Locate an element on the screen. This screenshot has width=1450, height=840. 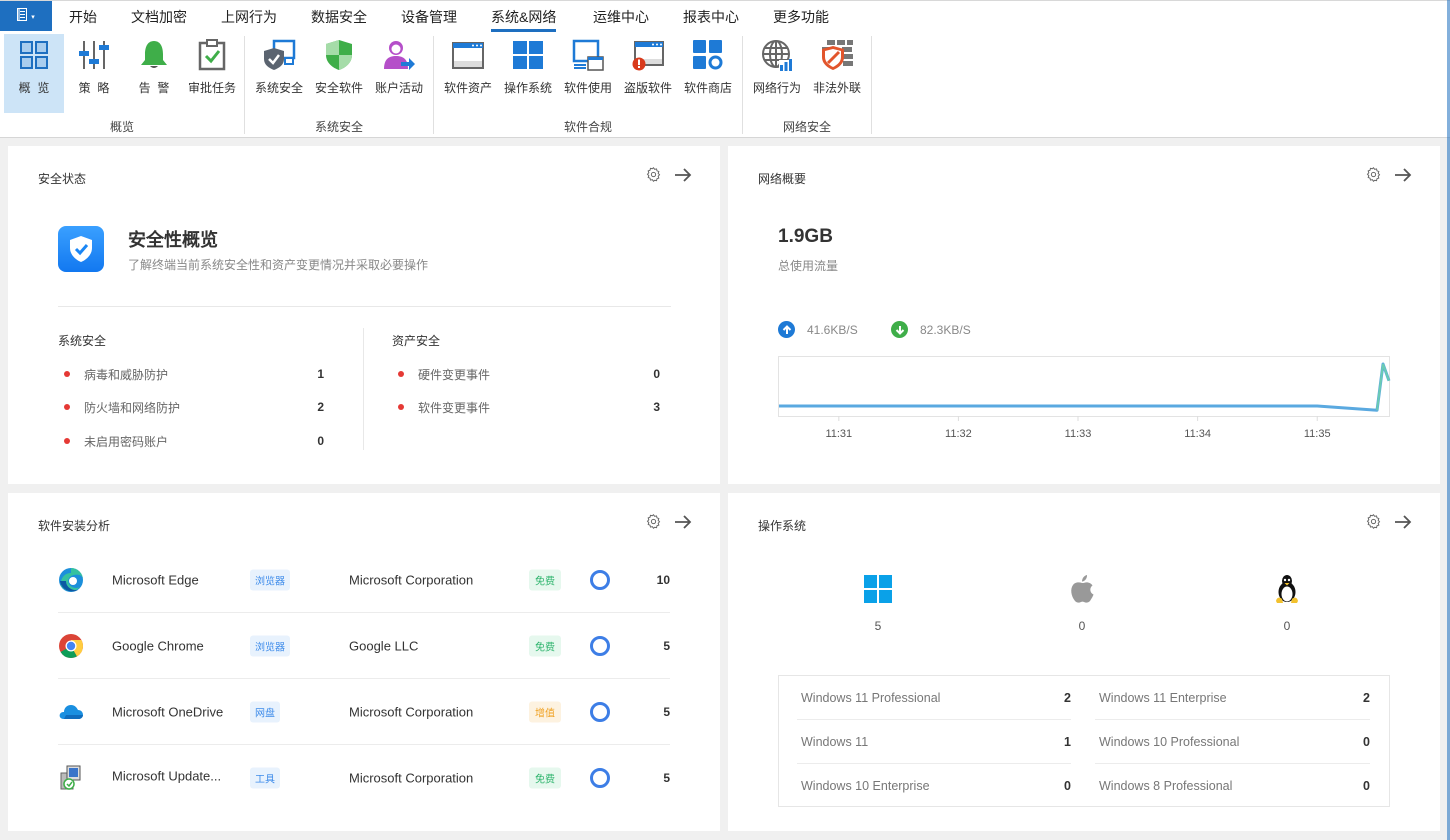
system-security-row: 防火墙和网络防护 2 is located at coordinates (191, 407).